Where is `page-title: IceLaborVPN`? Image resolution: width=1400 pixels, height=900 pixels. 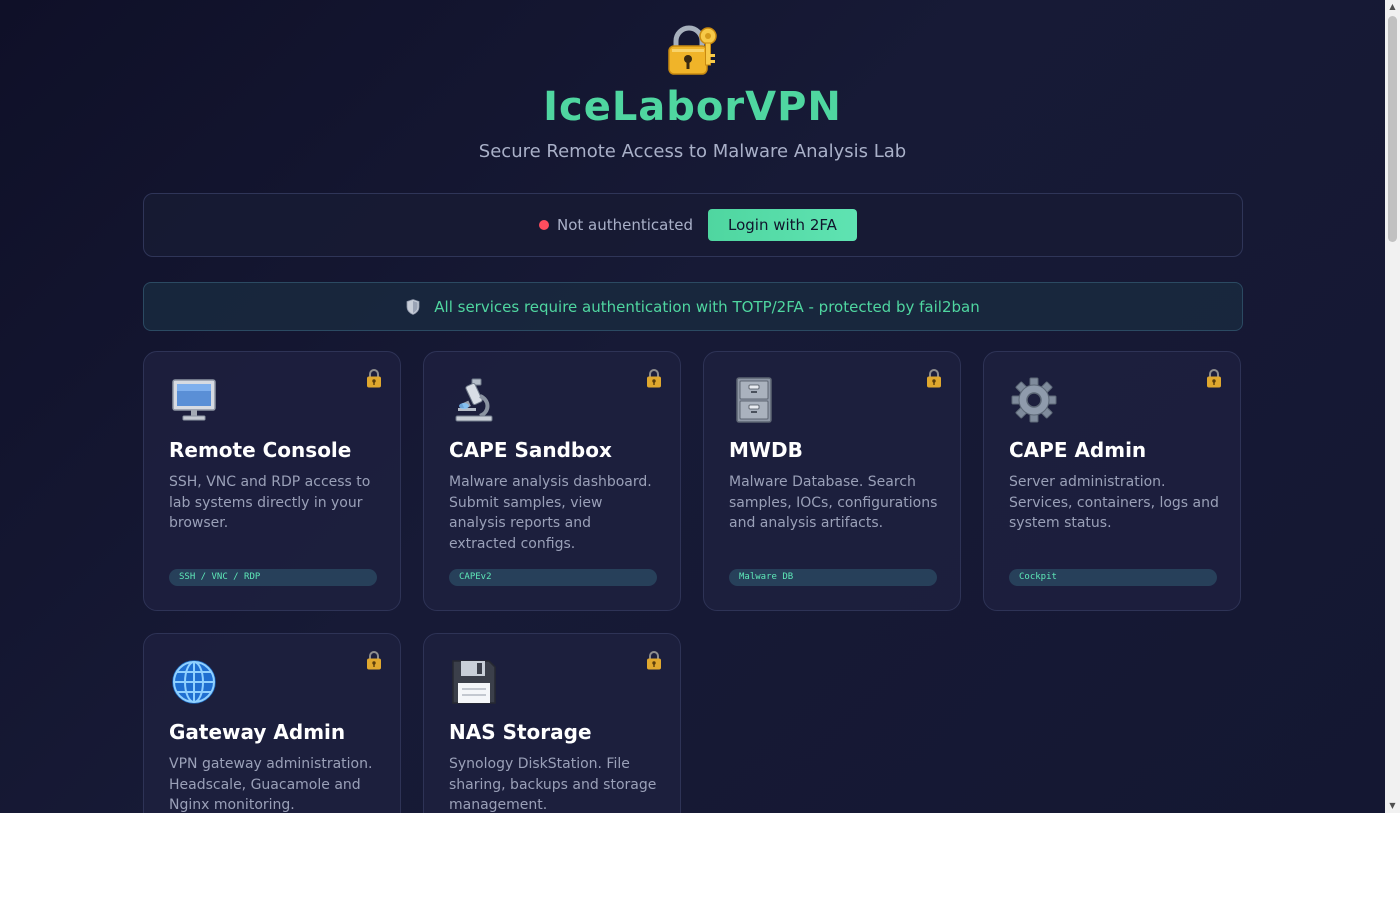
page-title: IceLaborVPN is located at coordinates (692, 107).